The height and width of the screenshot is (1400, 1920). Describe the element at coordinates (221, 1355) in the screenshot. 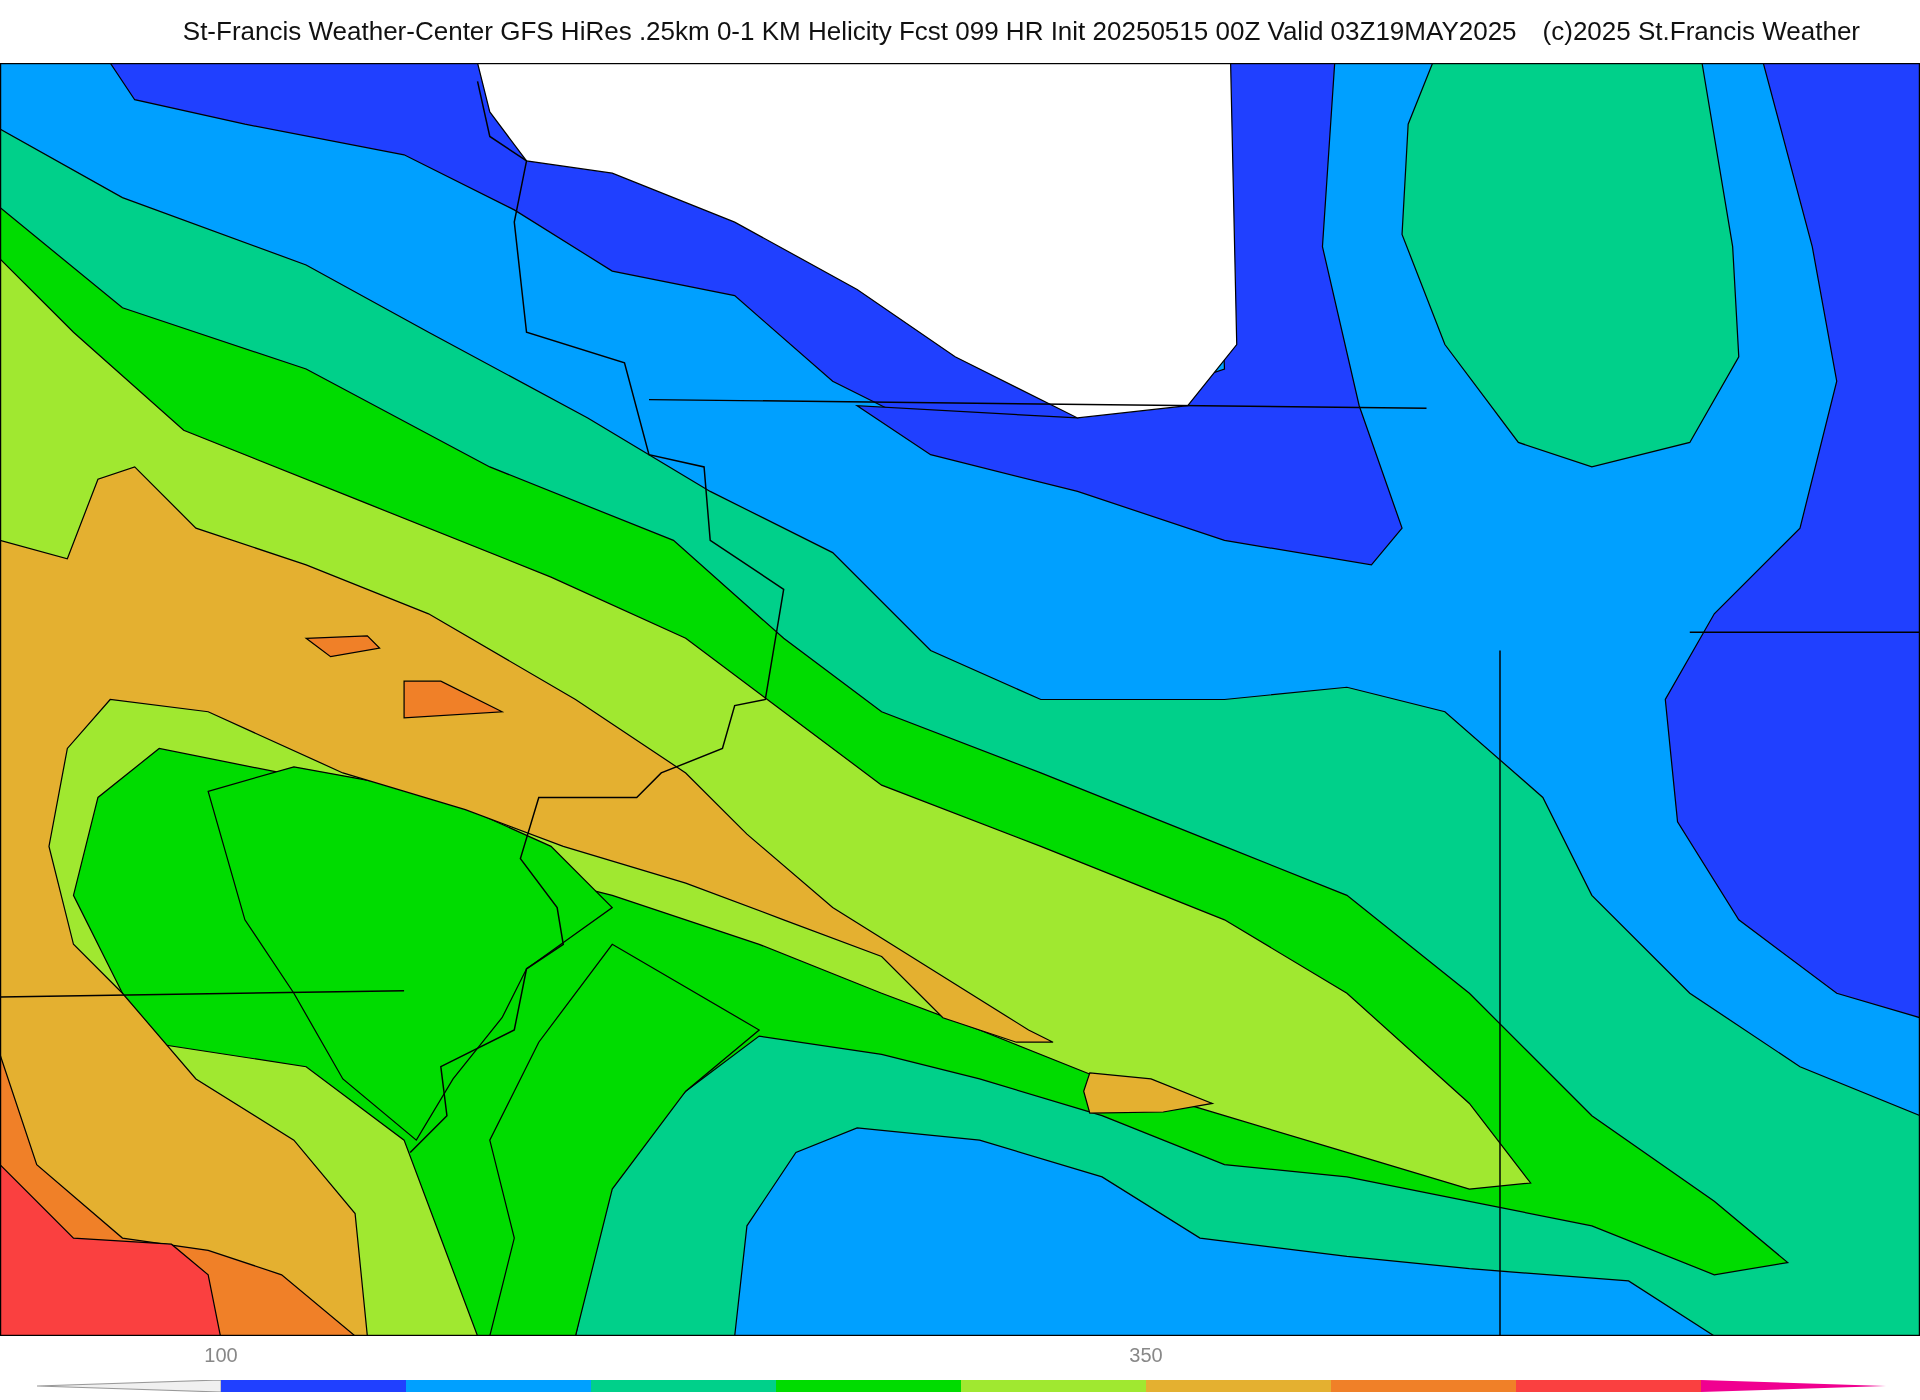

I see `colorbar-label: 100` at that location.